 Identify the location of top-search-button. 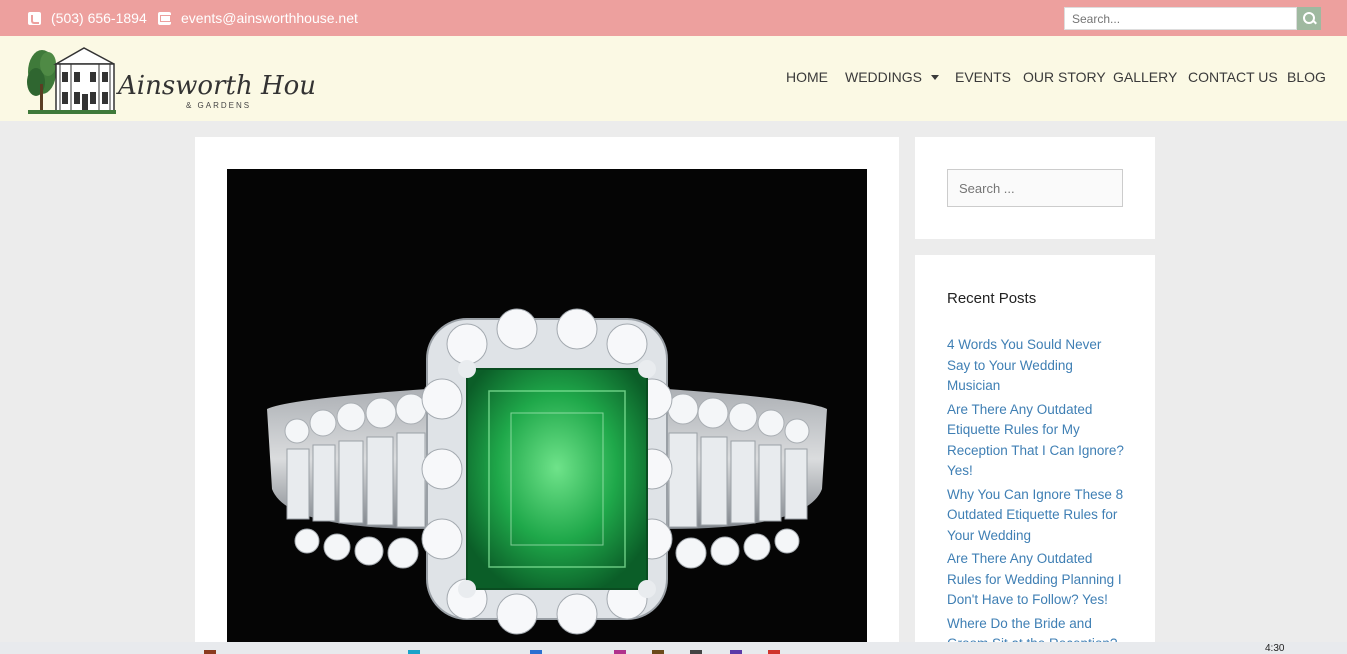
(1309, 18).